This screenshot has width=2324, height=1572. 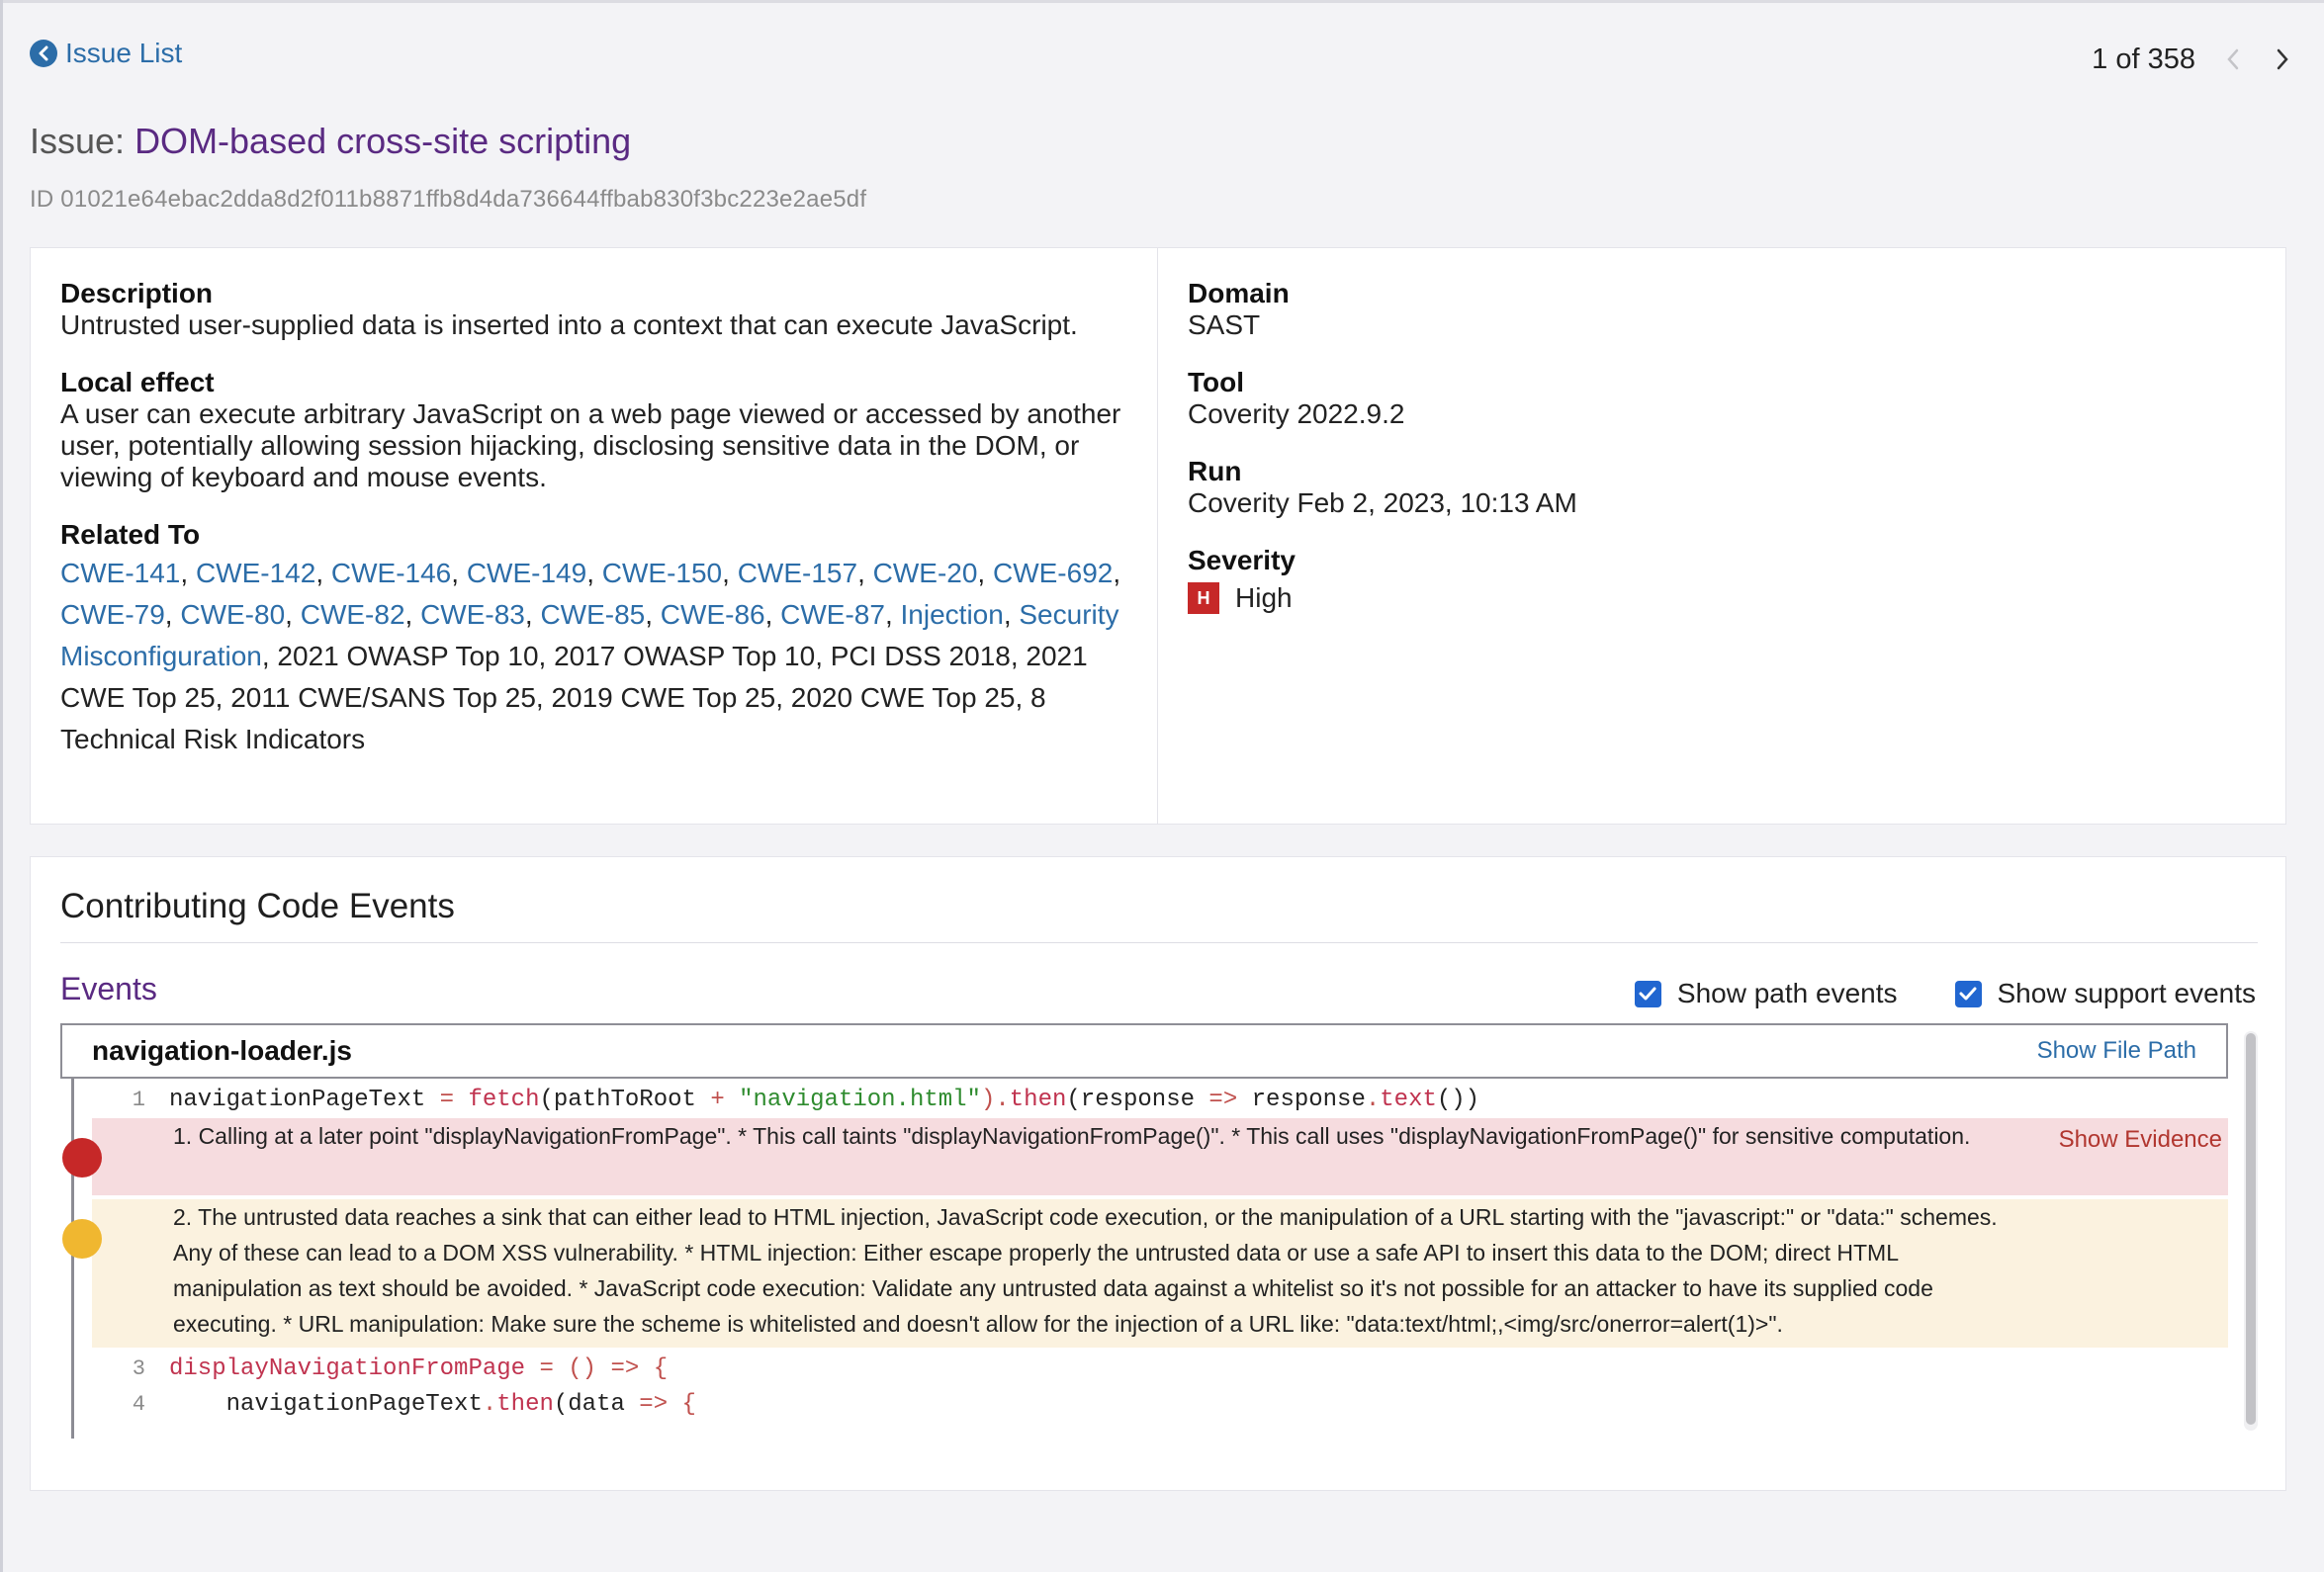 What do you see at coordinates (1239, 293) in the screenshot?
I see `domain-label: Domain` at bounding box center [1239, 293].